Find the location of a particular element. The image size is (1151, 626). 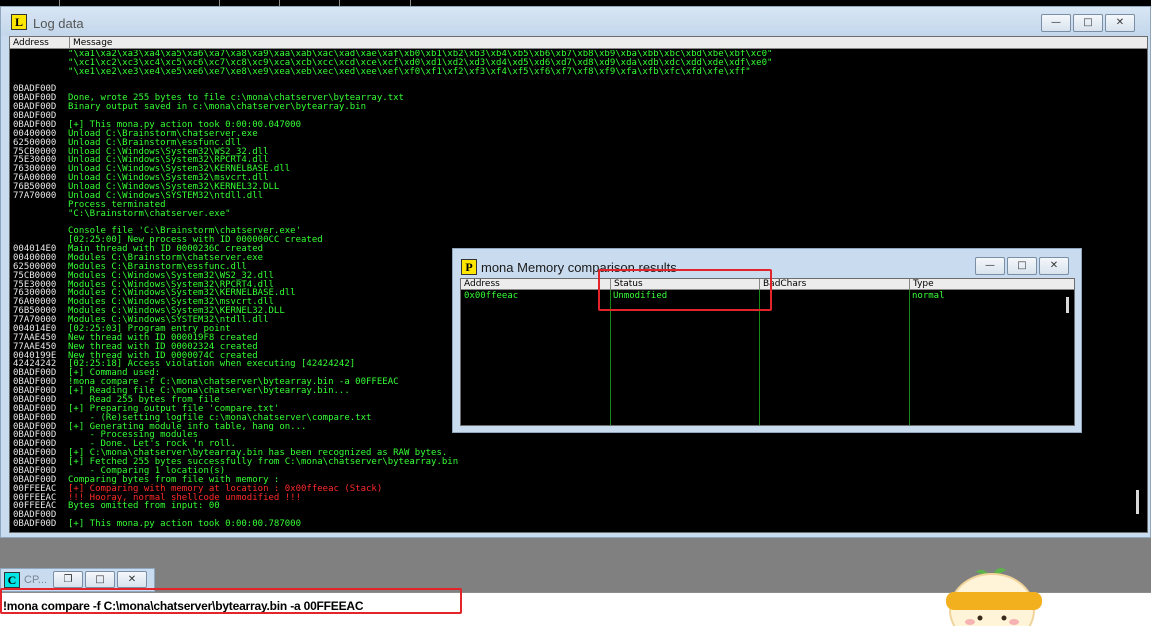

row-type-cell: normal is located at coordinates (928, 296).